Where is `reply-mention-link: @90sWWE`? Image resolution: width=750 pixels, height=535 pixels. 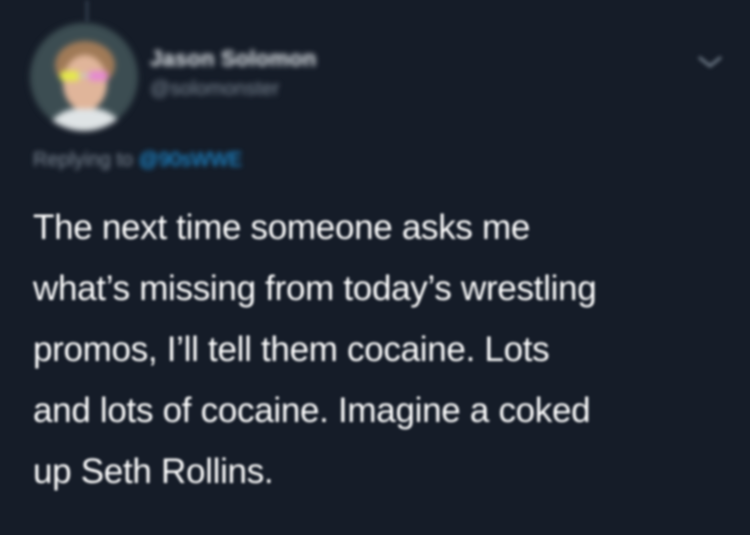 reply-mention-link: @90sWWE is located at coordinates (191, 160).